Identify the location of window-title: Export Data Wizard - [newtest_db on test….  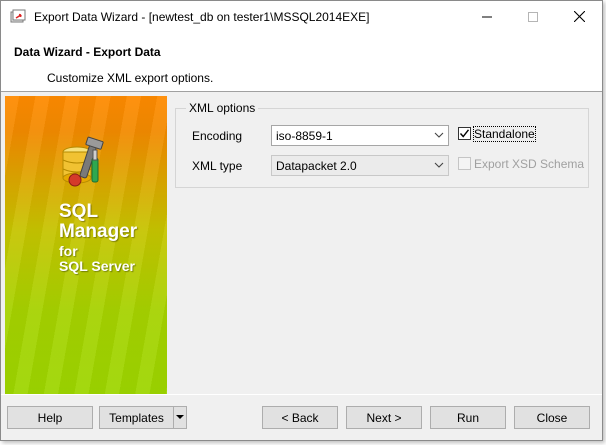
(202, 17).